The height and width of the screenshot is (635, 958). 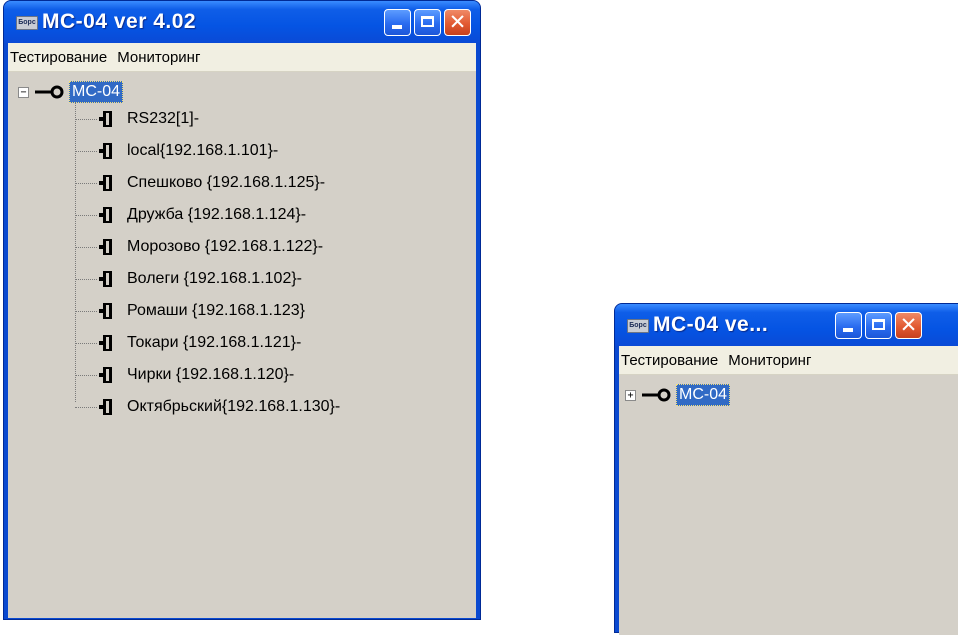 I want to click on tree-child-node: Морозово {192.168.1.122}-, so click(x=199, y=247).